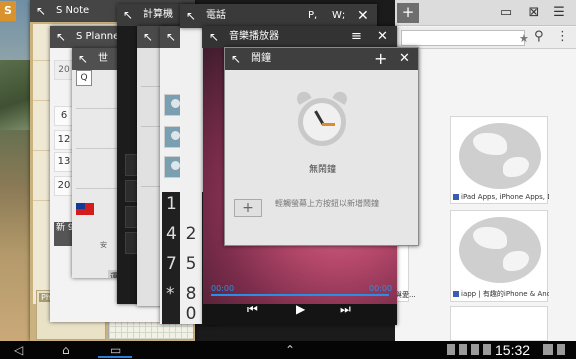 This screenshot has width=576, height=359. Describe the element at coordinates (559, 13) in the screenshot. I see `tabs-icon: ☰` at that location.